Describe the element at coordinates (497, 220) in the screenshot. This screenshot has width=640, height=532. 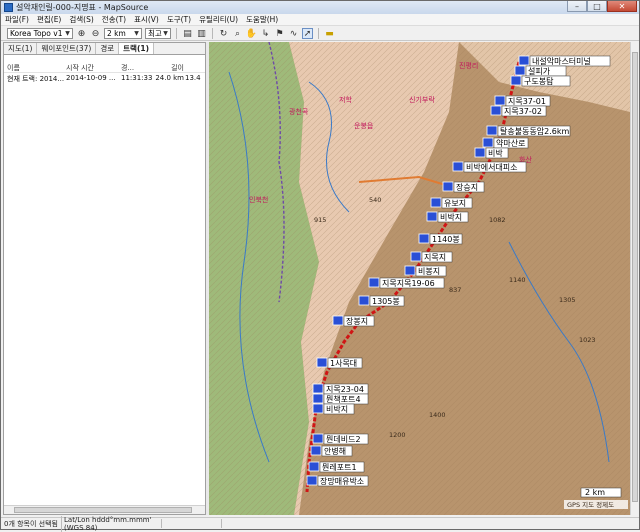
I see `peak-label: 1082` at that location.